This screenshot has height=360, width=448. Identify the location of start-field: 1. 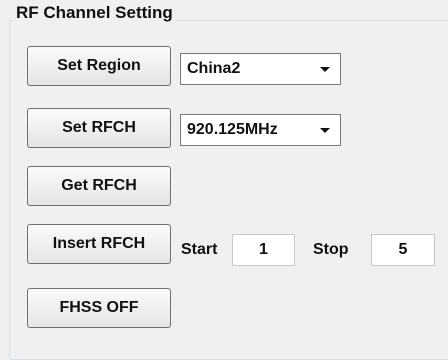
(263, 250).